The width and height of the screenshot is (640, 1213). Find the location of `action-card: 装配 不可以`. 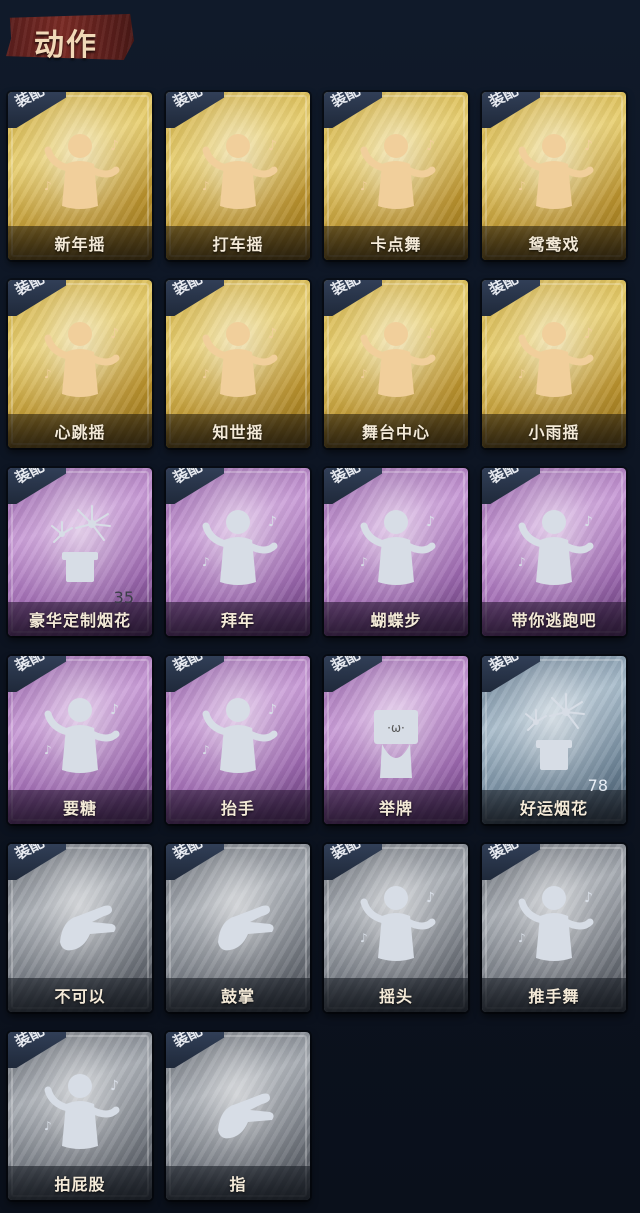

action-card: 装配 不可以 is located at coordinates (80, 928).